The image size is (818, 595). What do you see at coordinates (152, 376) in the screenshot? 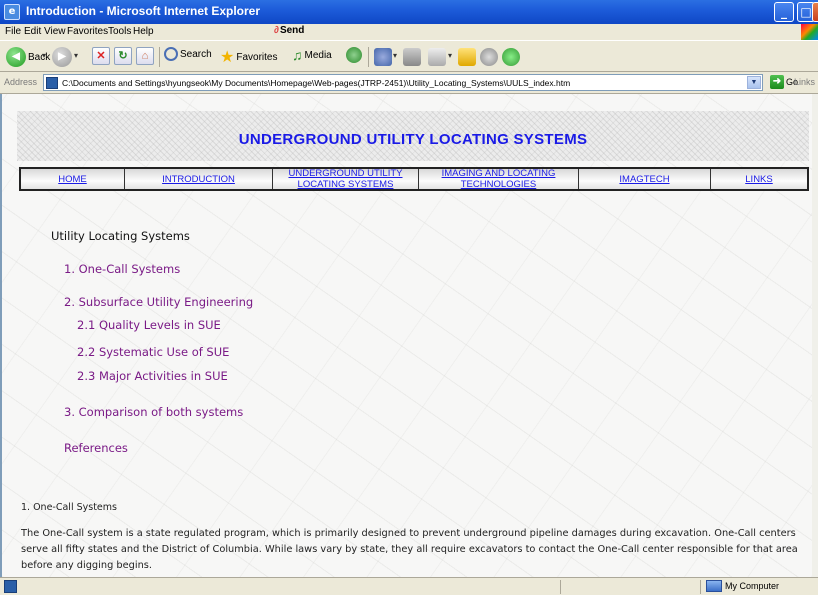
I see `toc-link-major-activities: 2.3 Major Activities in SUE` at bounding box center [152, 376].